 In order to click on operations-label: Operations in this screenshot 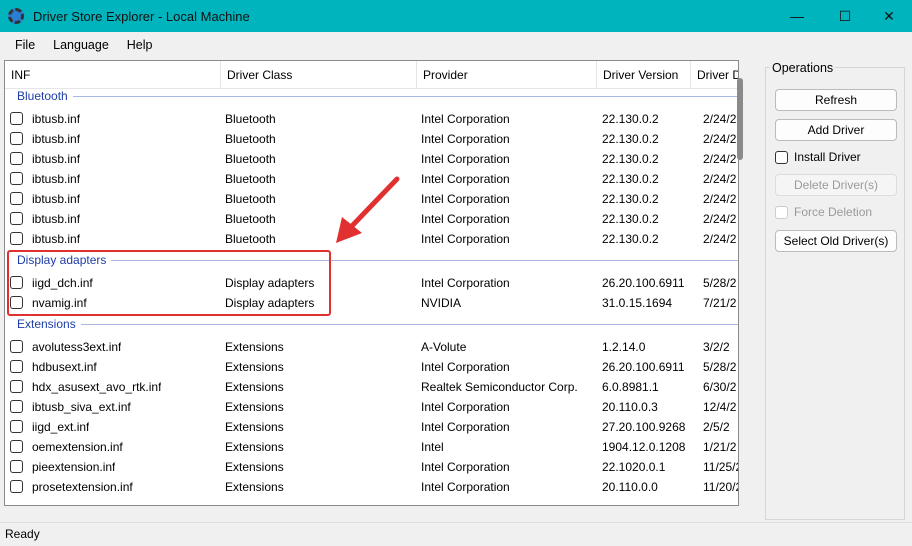, I will do `click(803, 68)`.